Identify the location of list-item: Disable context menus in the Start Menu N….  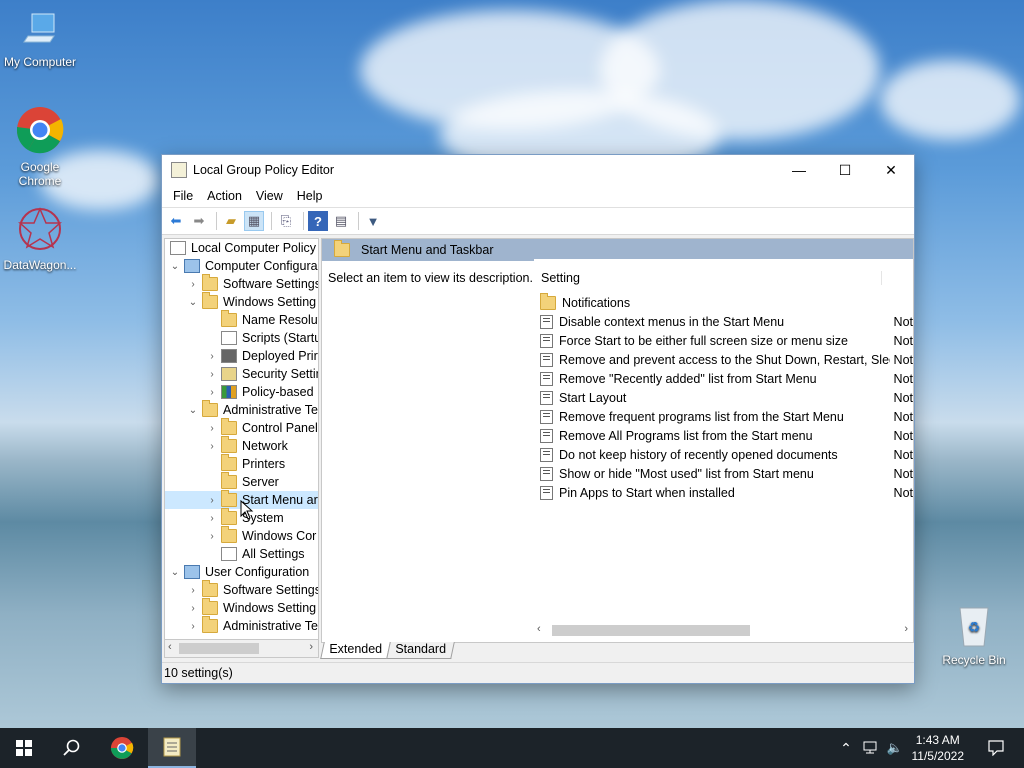
(723, 321).